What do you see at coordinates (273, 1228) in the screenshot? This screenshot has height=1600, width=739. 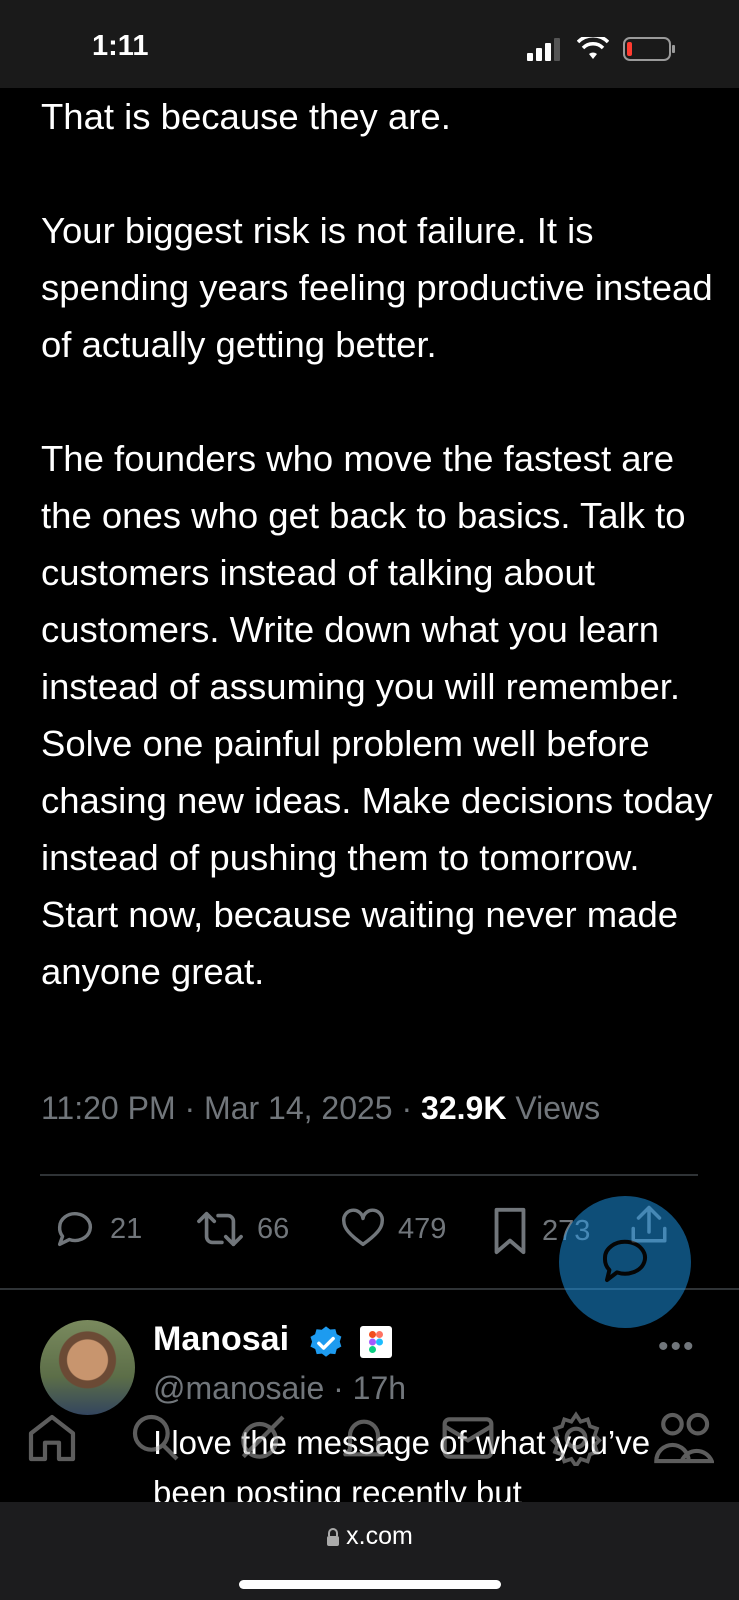 I see `repost-count: 66` at bounding box center [273, 1228].